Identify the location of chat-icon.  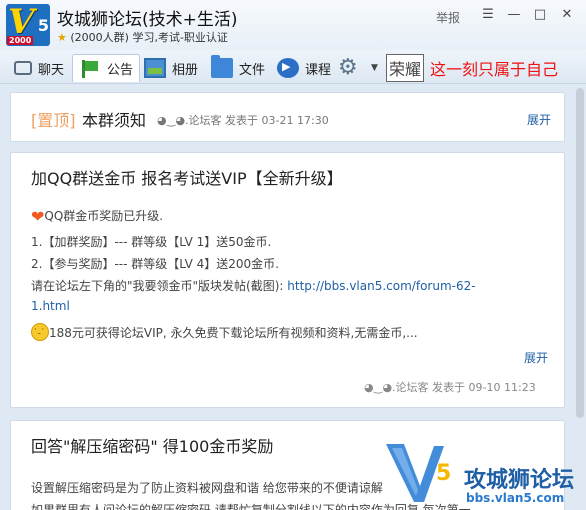
(23, 68).